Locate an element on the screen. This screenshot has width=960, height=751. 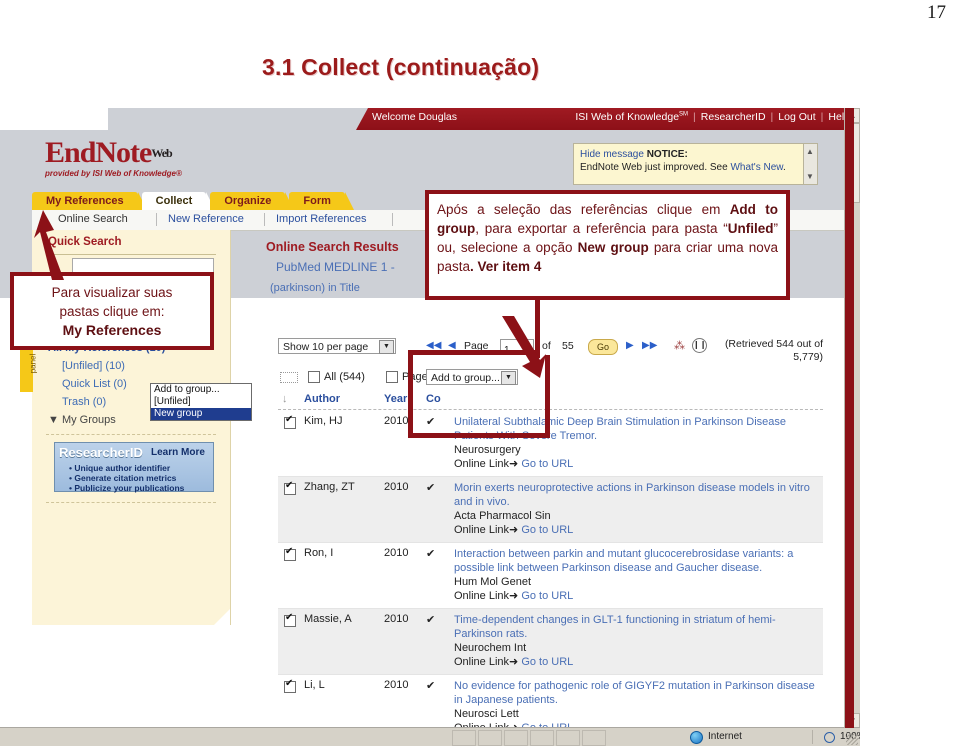
retrieved-count: (Retrieved 544 out of 5,779) is located at coordinates (773, 350).